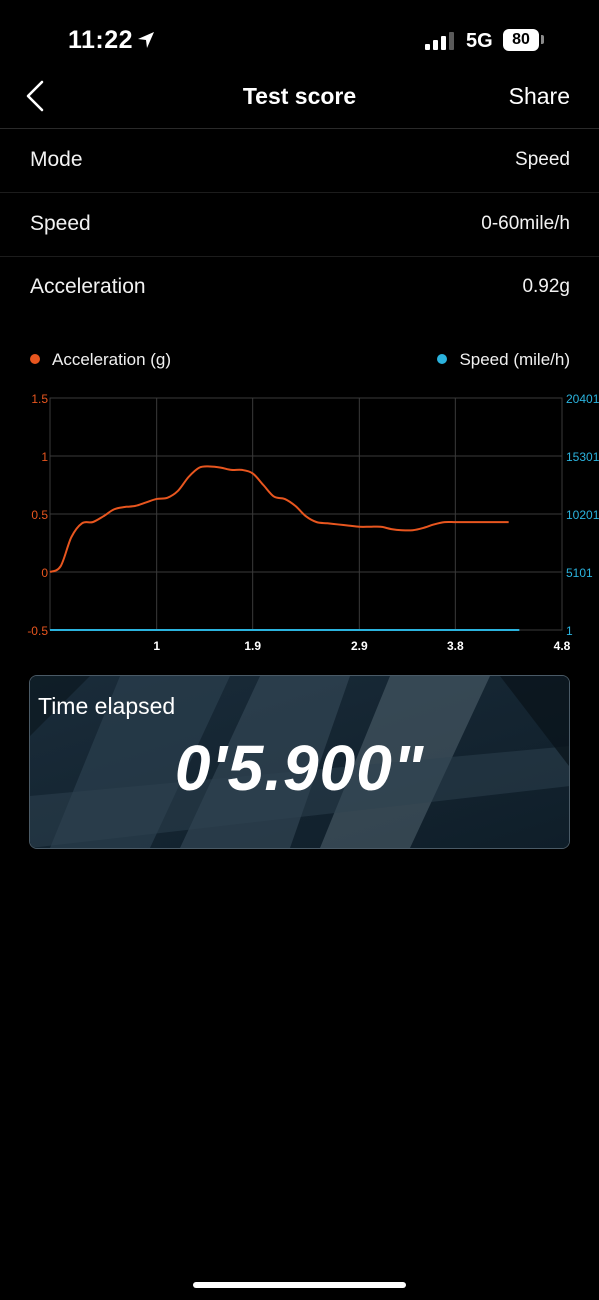  I want to click on y-left-tick-label: 1, so click(44, 457).